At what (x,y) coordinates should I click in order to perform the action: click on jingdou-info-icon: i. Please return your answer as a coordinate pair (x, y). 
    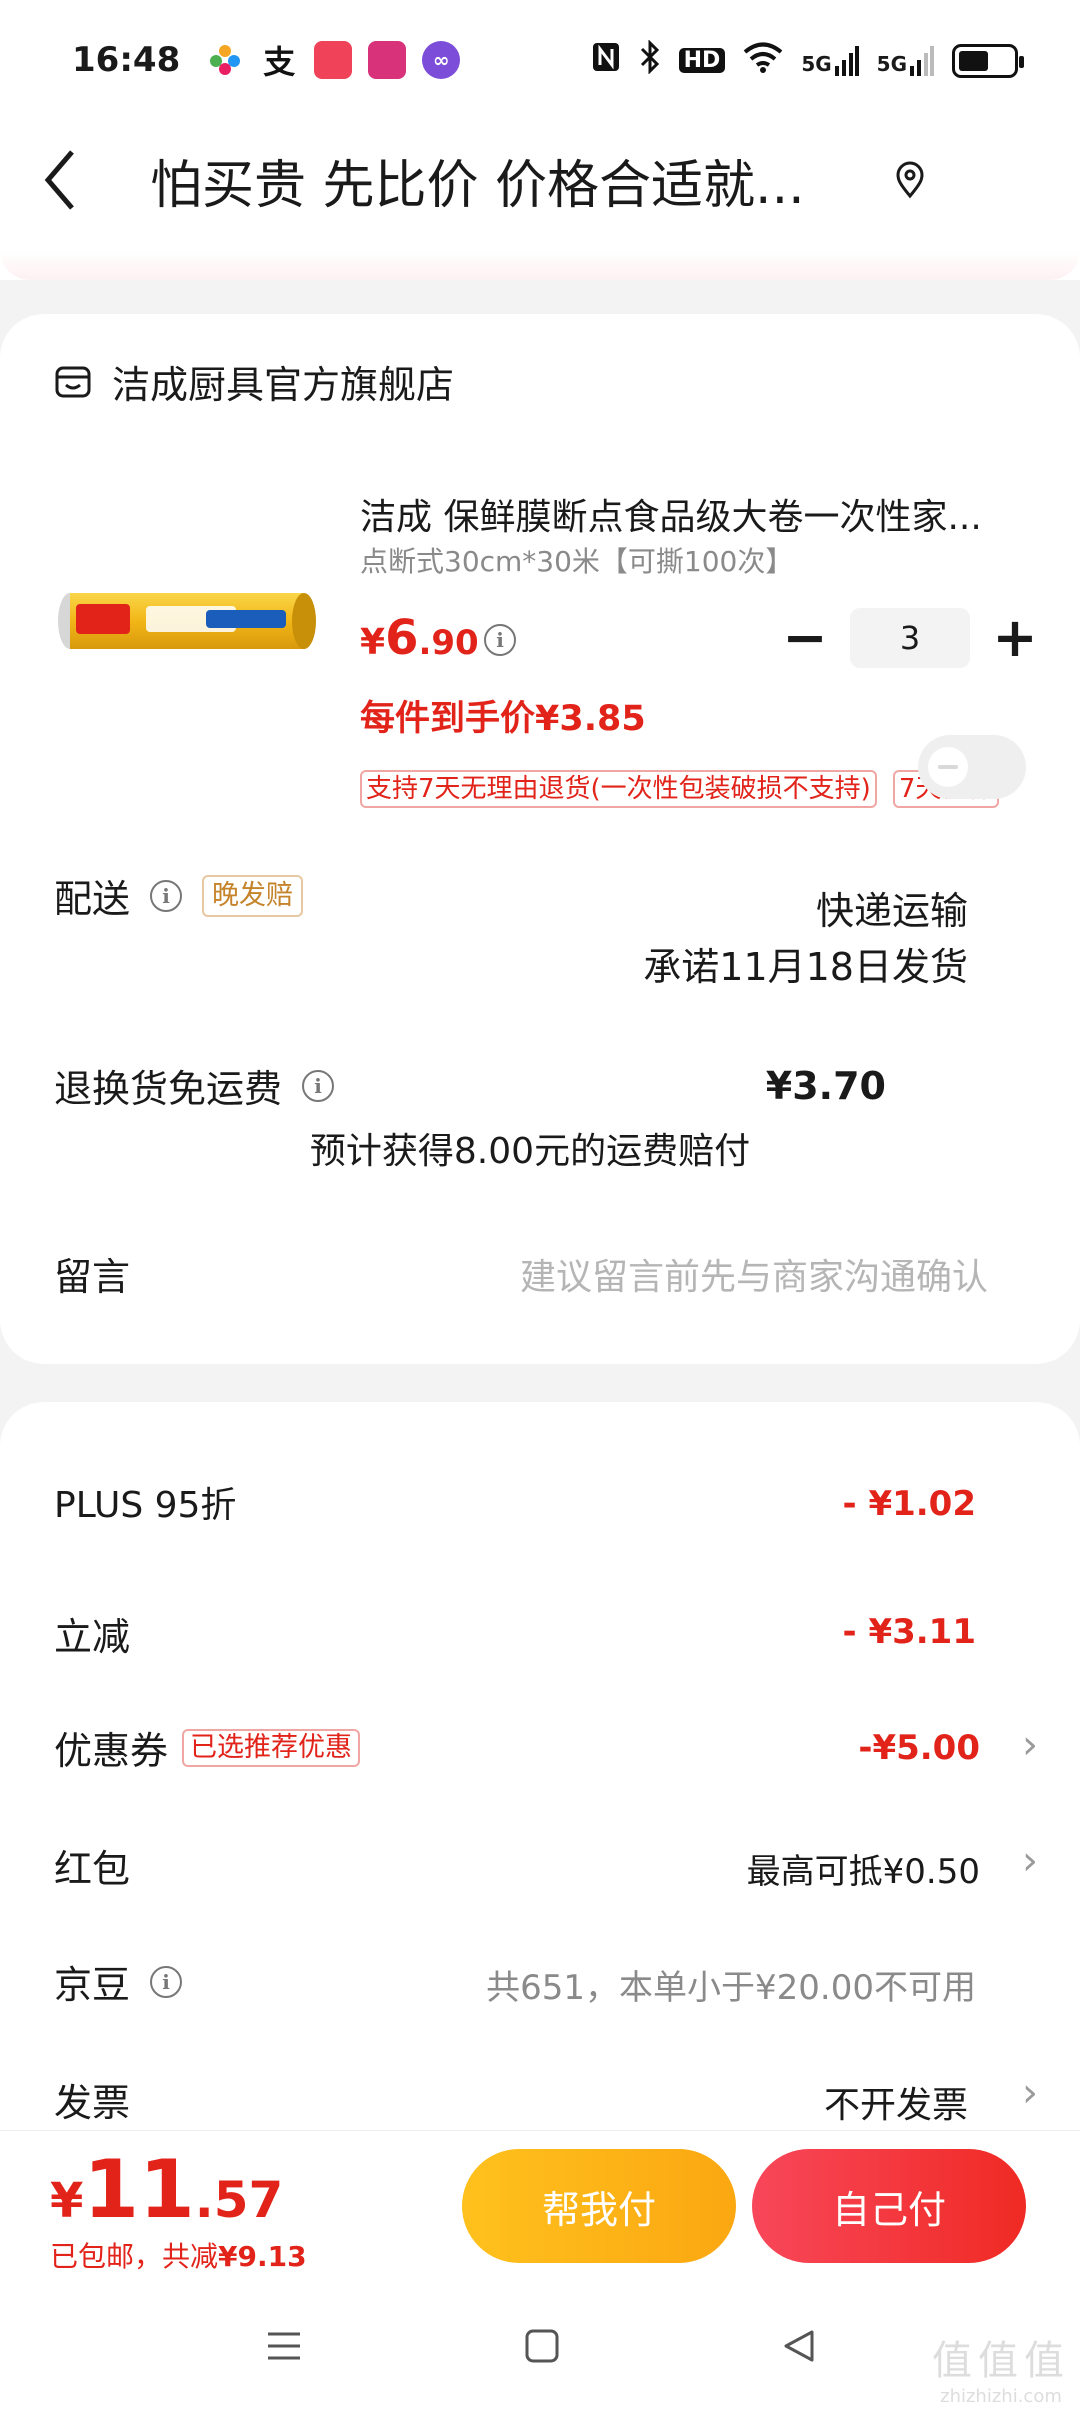
    Looking at the image, I should click on (166, 1981).